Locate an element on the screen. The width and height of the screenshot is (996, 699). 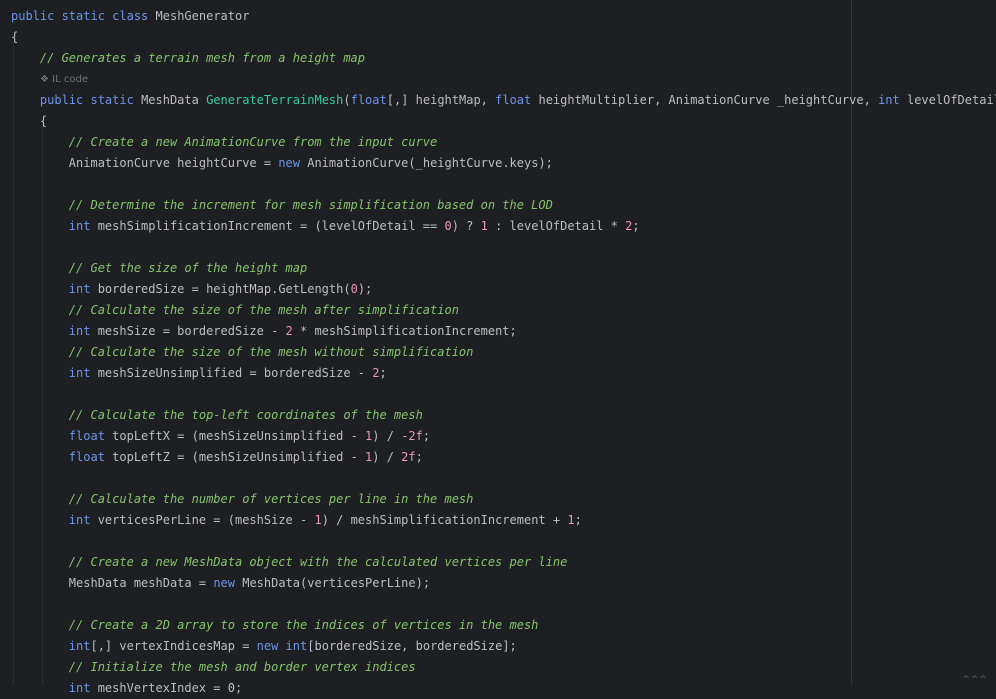
code-token: verticesPerLine = (meshSize - is located at coordinates (206, 520).